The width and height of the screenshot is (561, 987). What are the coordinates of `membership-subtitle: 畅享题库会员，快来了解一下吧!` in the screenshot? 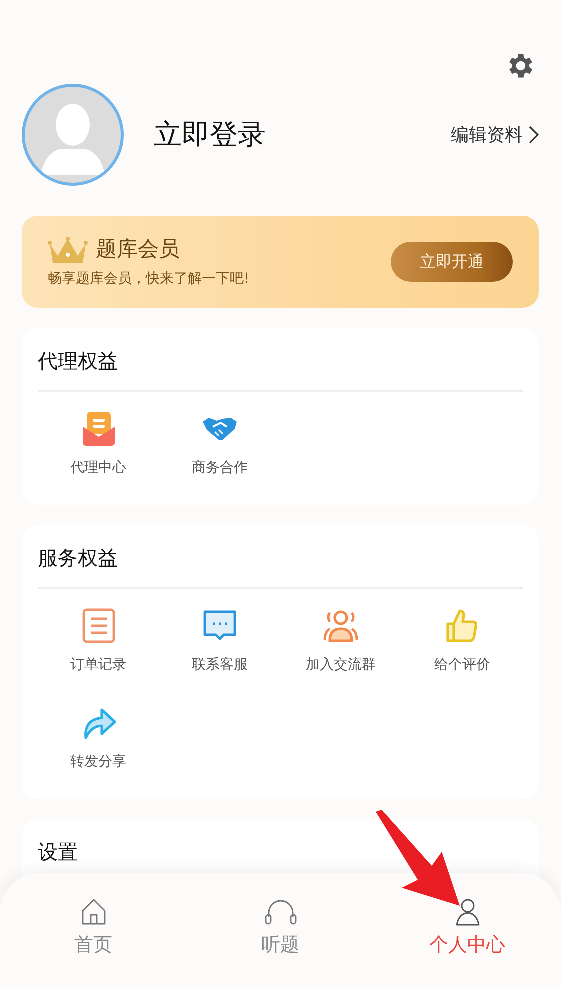 It's located at (149, 280).